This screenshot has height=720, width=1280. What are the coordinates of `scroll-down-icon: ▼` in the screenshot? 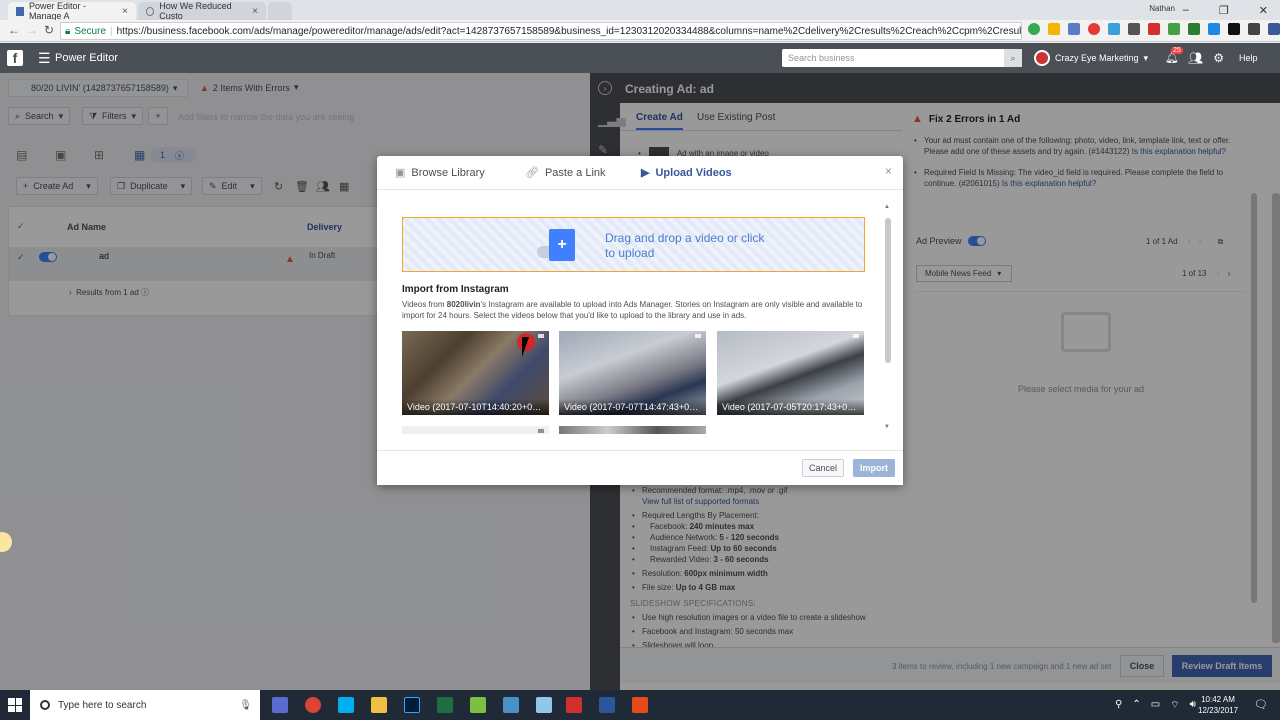 It's located at (887, 427).